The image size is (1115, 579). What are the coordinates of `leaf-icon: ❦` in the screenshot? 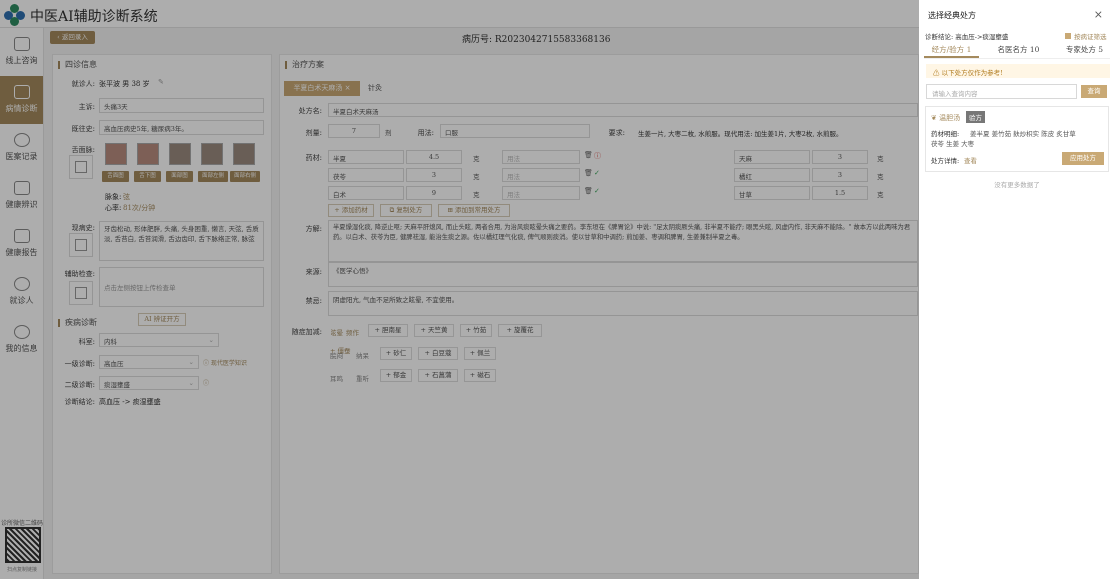 It's located at (934, 118).